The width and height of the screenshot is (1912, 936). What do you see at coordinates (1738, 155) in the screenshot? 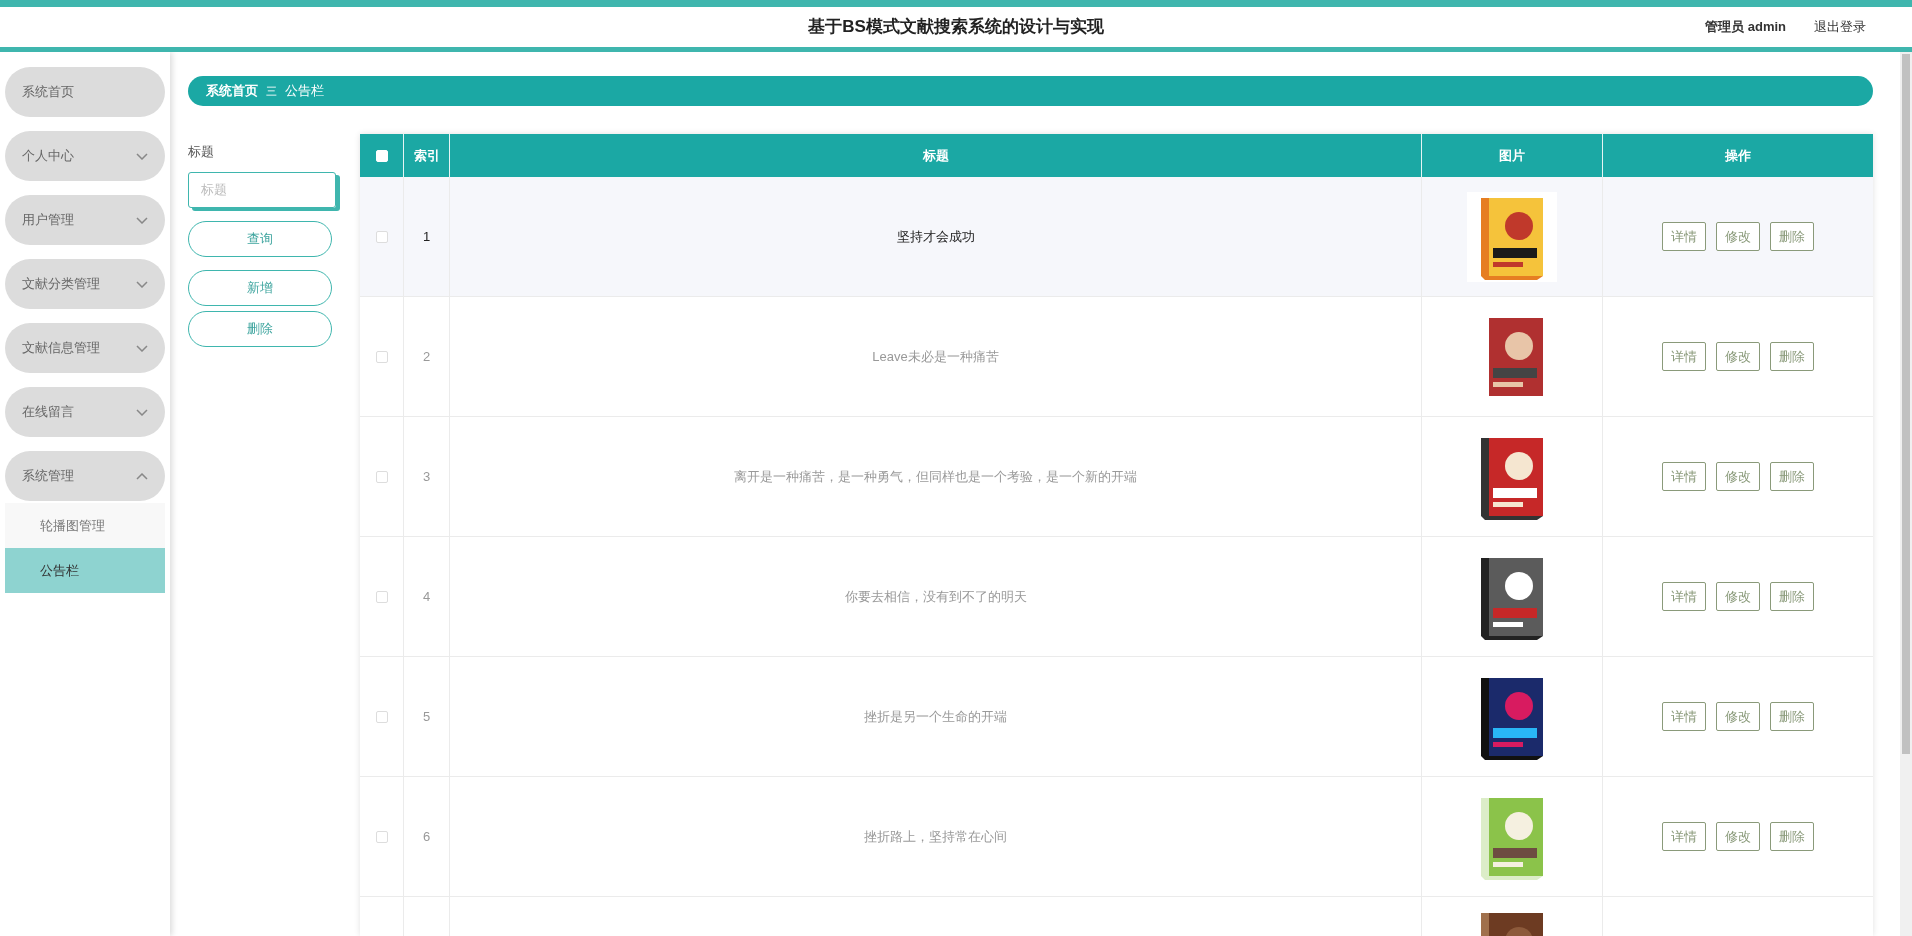
I see `column-header: 操作` at bounding box center [1738, 155].